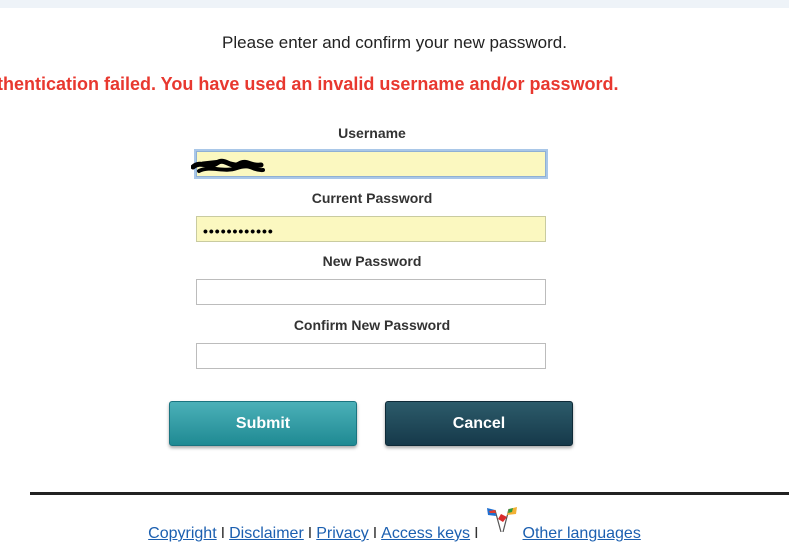 Image resolution: width=789 pixels, height=545 pixels. I want to click on cancel-button: Cancel, so click(479, 423).